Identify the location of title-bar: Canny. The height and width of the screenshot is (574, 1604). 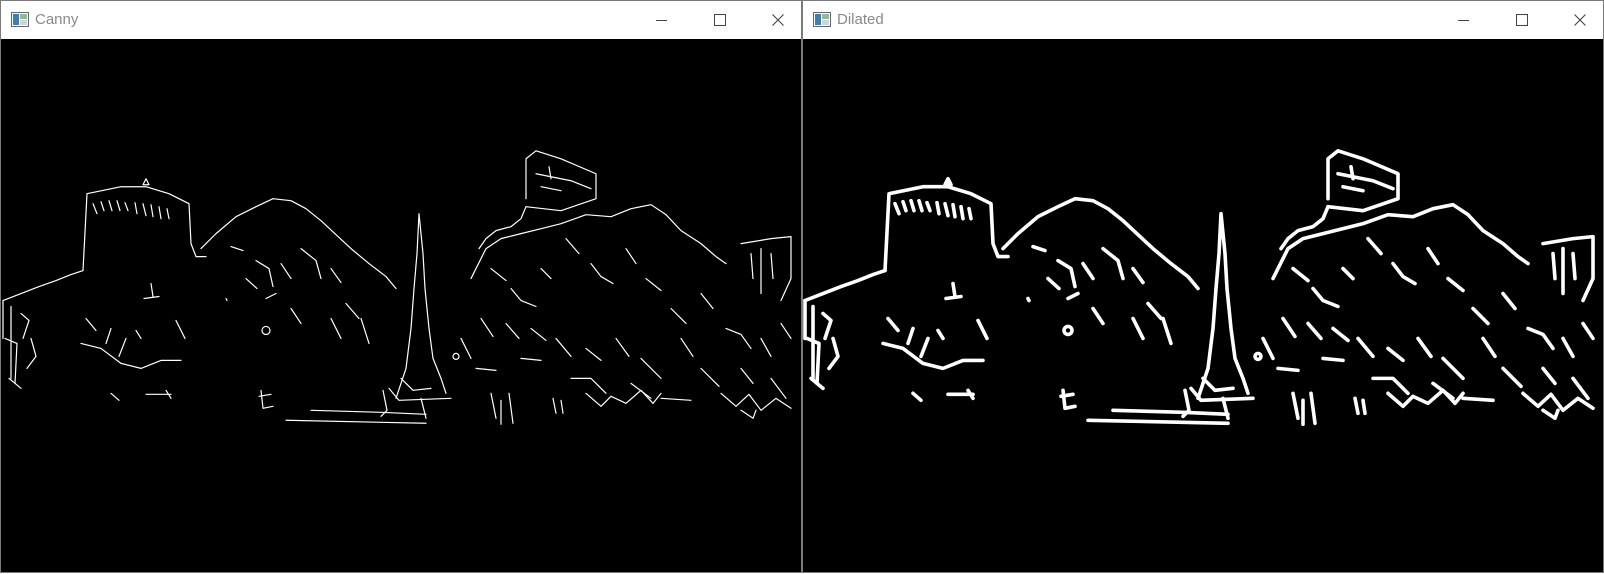
(401, 20).